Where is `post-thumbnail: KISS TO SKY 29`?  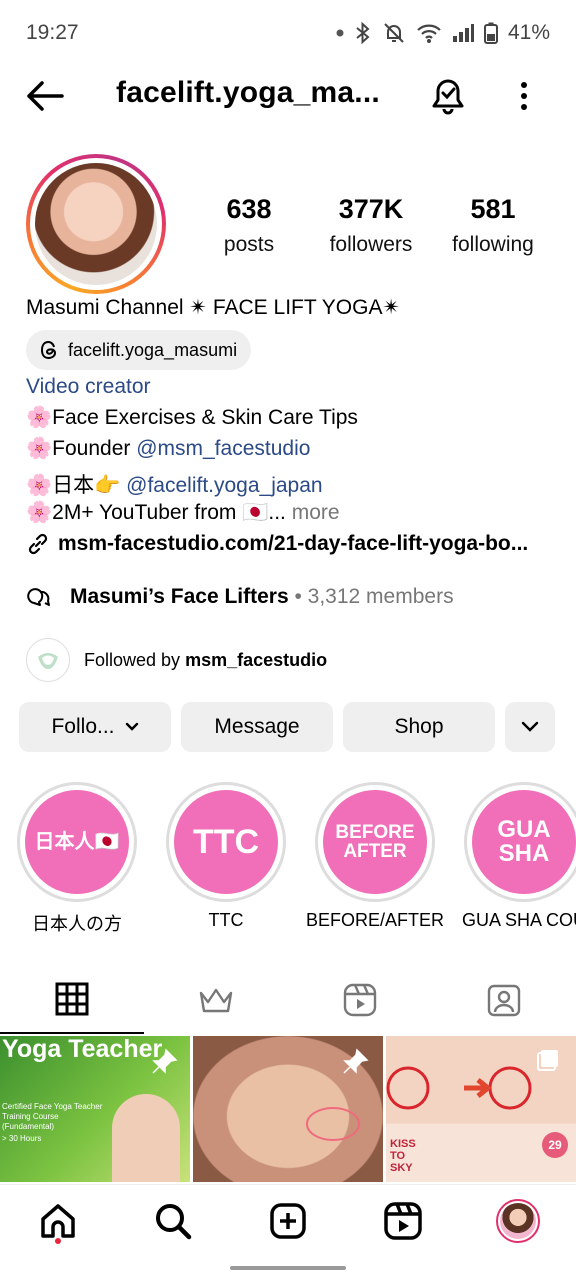 post-thumbnail: KISS TO SKY 29 is located at coordinates (481, 1109).